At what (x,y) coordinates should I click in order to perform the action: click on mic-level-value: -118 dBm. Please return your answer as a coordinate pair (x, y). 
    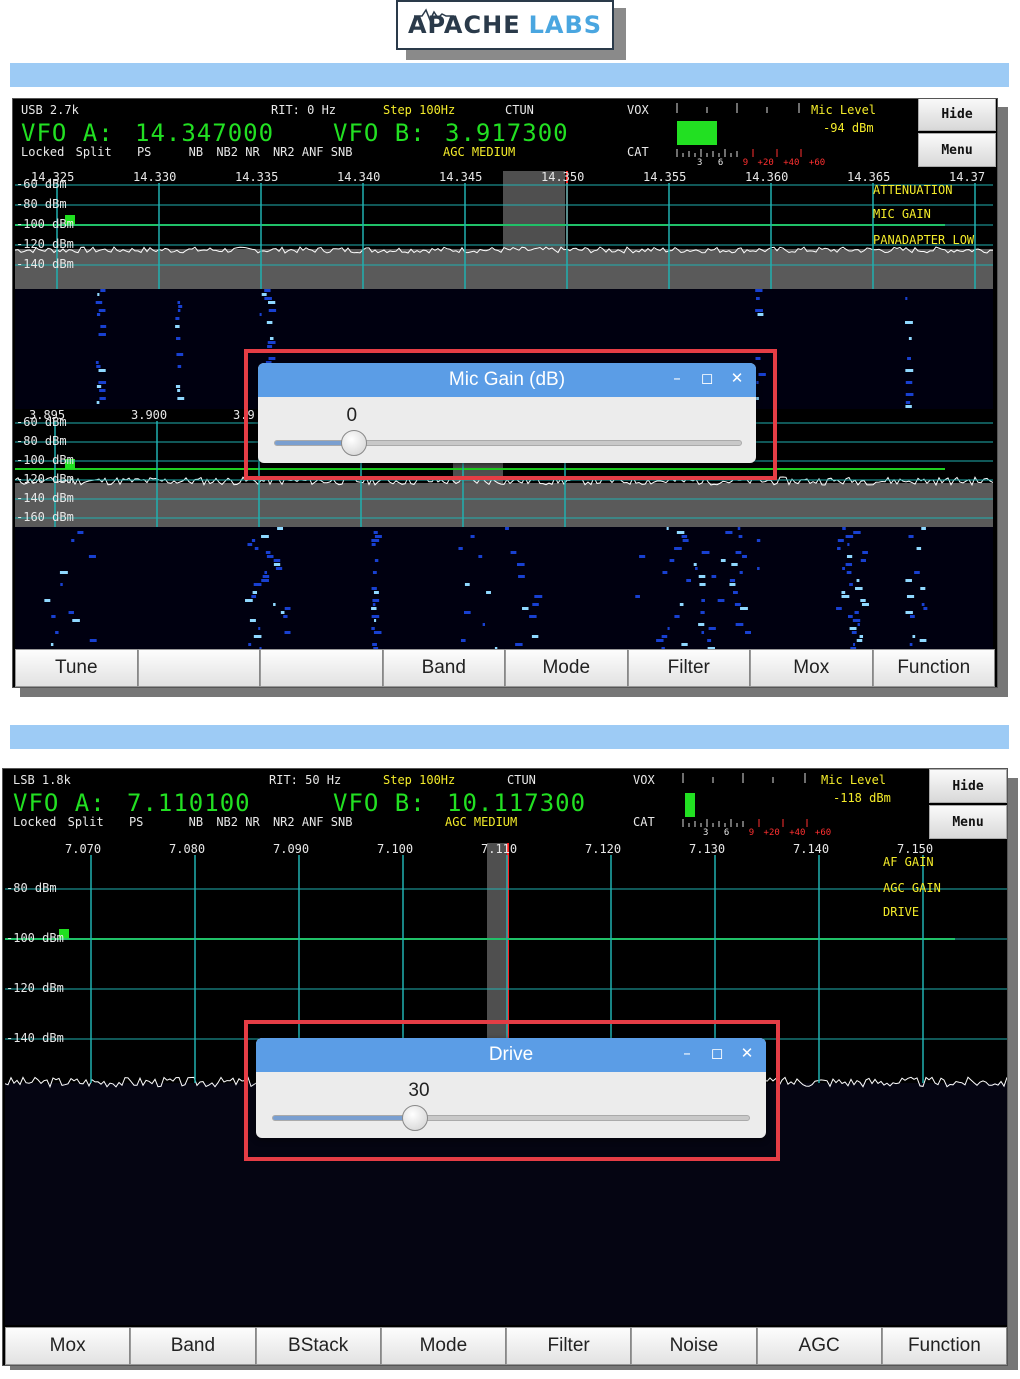
    Looking at the image, I should click on (862, 798).